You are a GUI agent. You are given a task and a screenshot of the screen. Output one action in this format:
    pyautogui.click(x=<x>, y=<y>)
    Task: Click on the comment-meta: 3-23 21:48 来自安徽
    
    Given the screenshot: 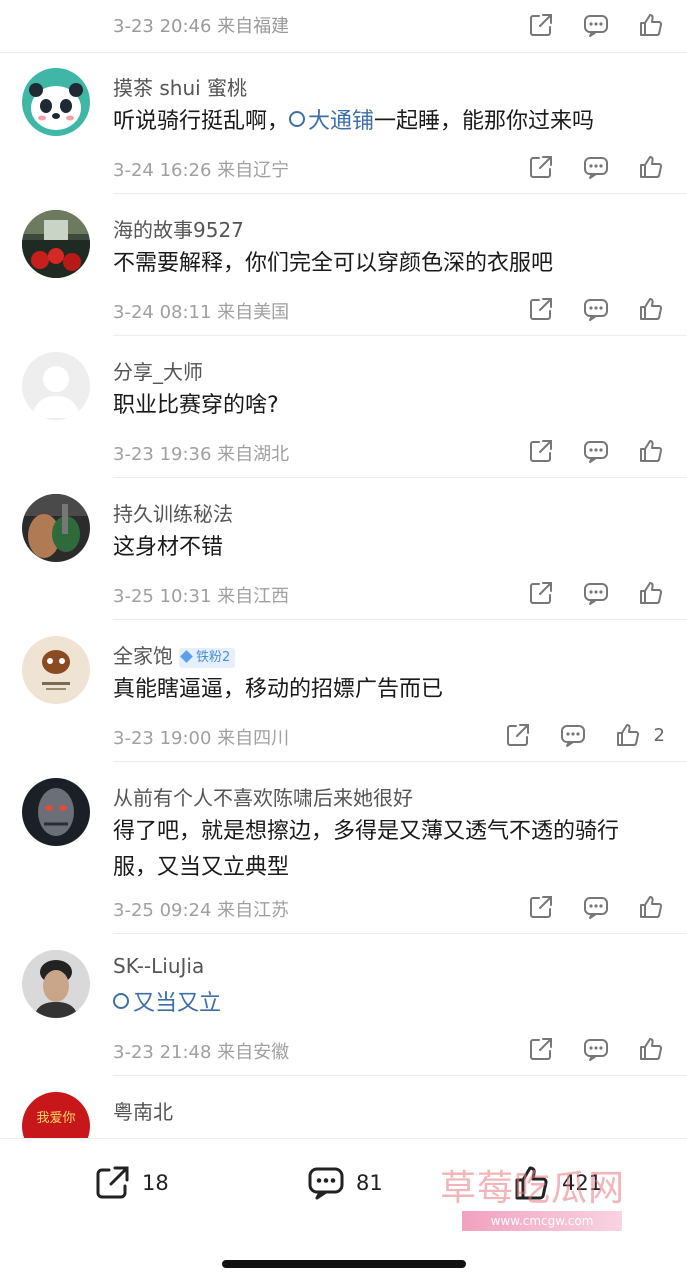 What is the action you would take?
    pyautogui.click(x=201, y=1052)
    